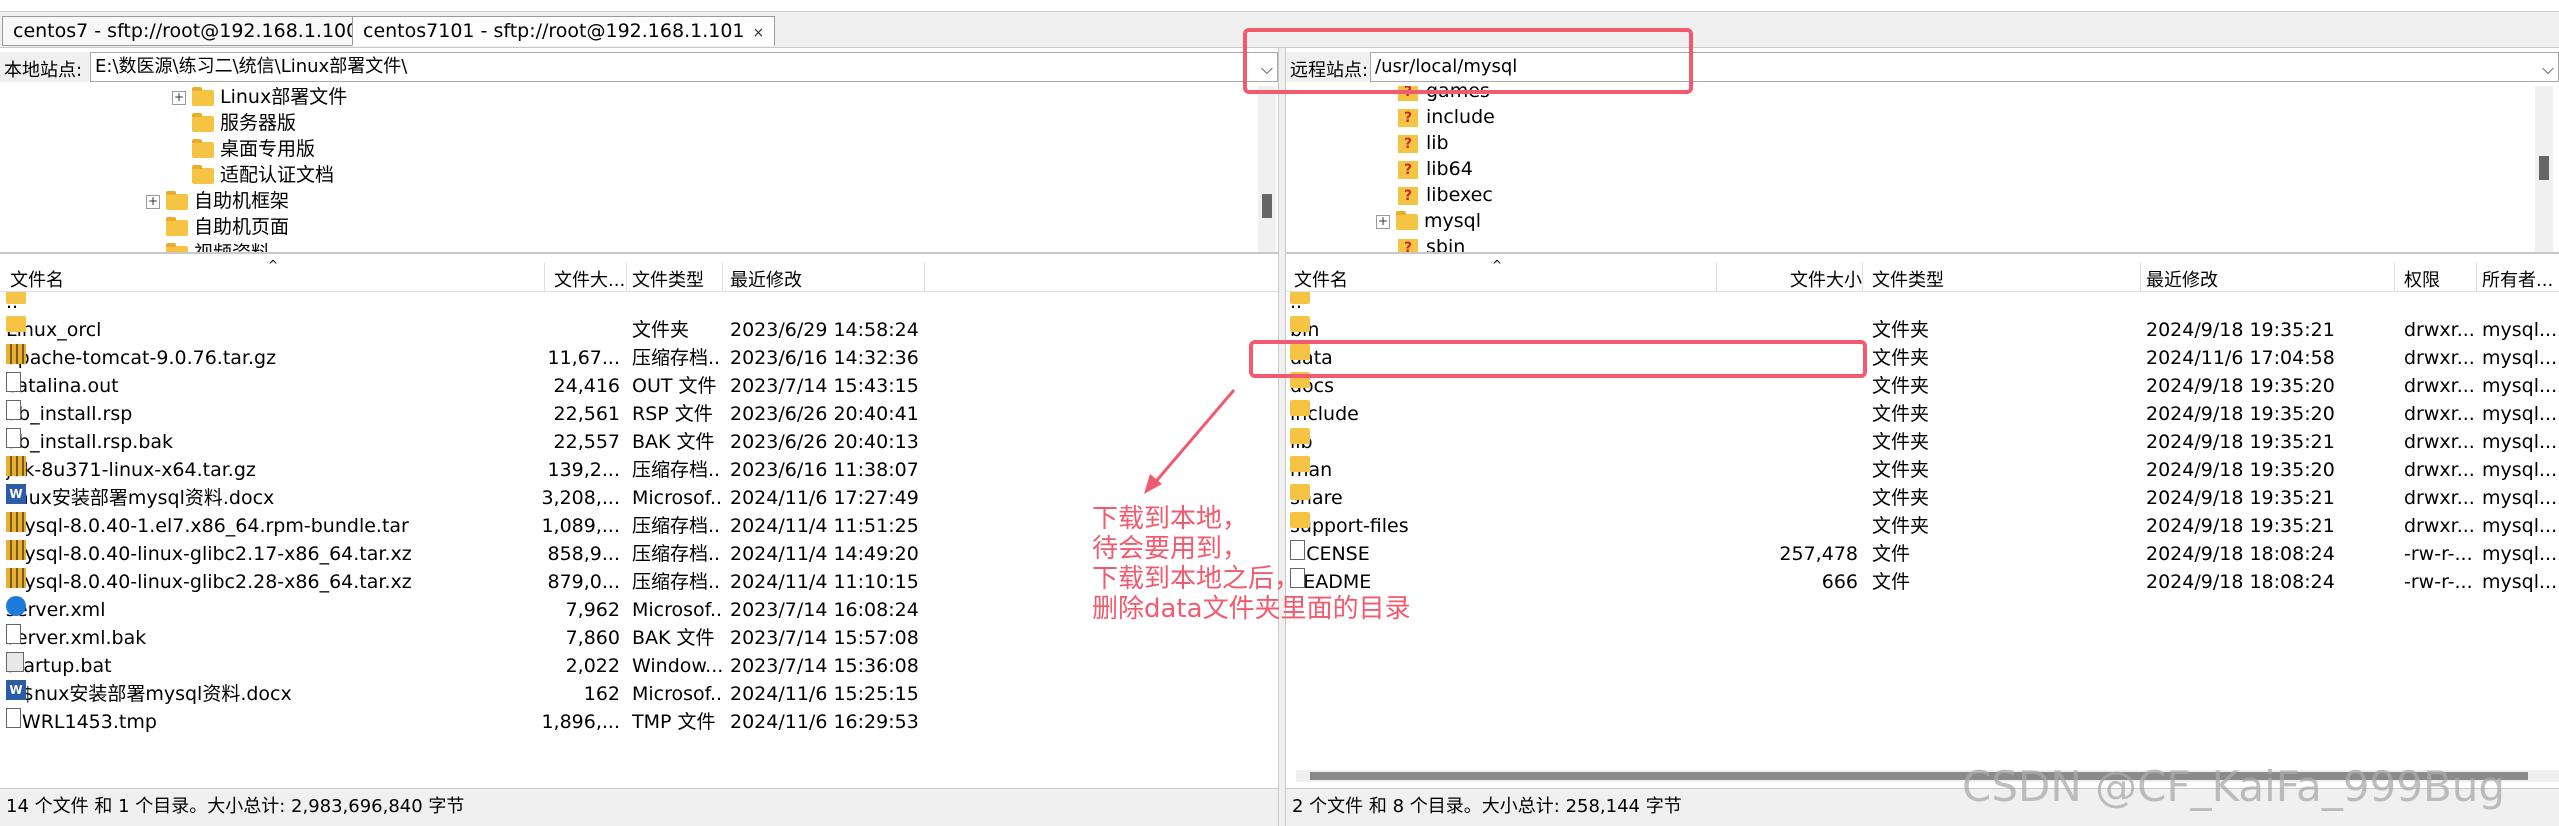 The image size is (2559, 826). What do you see at coordinates (586, 386) in the screenshot?
I see `file-size: 24,416` at bounding box center [586, 386].